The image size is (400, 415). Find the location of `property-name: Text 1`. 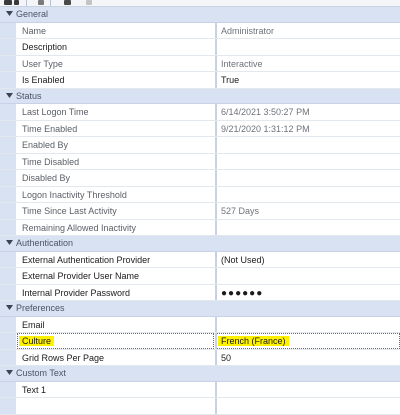

property-name: Text 1 is located at coordinates (117, 390).